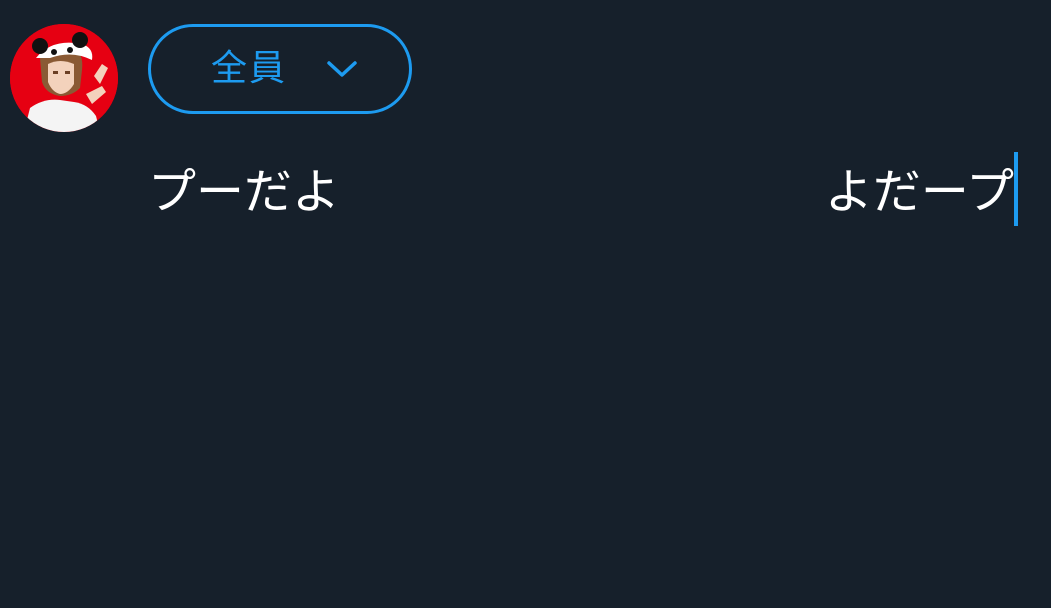 Image resolution: width=1051 pixels, height=608 pixels. What do you see at coordinates (588, 190) in the screenshot?
I see `tweet-compose-textarea: プーだよ よだープ` at bounding box center [588, 190].